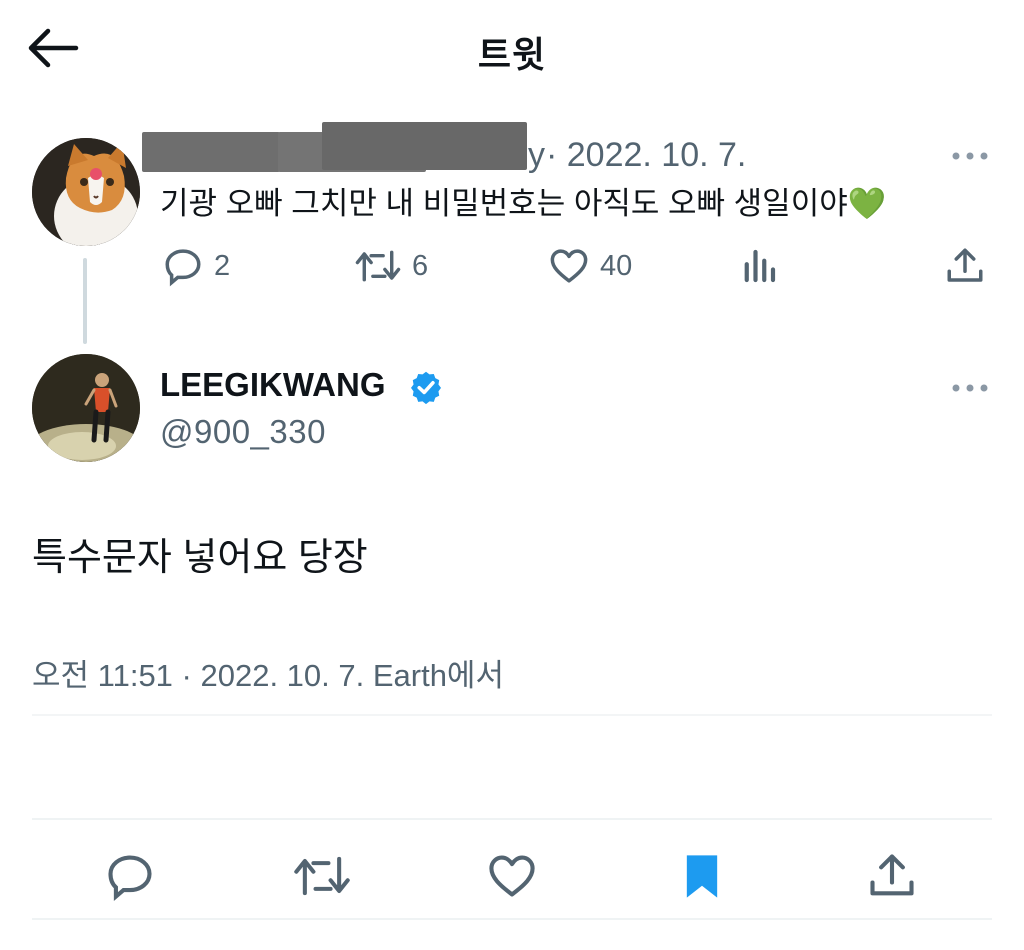 The width and height of the screenshot is (1024, 950). What do you see at coordinates (200, 558) in the screenshot?
I see `main-tweet-text: 특수문자 넣어요 당장` at bounding box center [200, 558].